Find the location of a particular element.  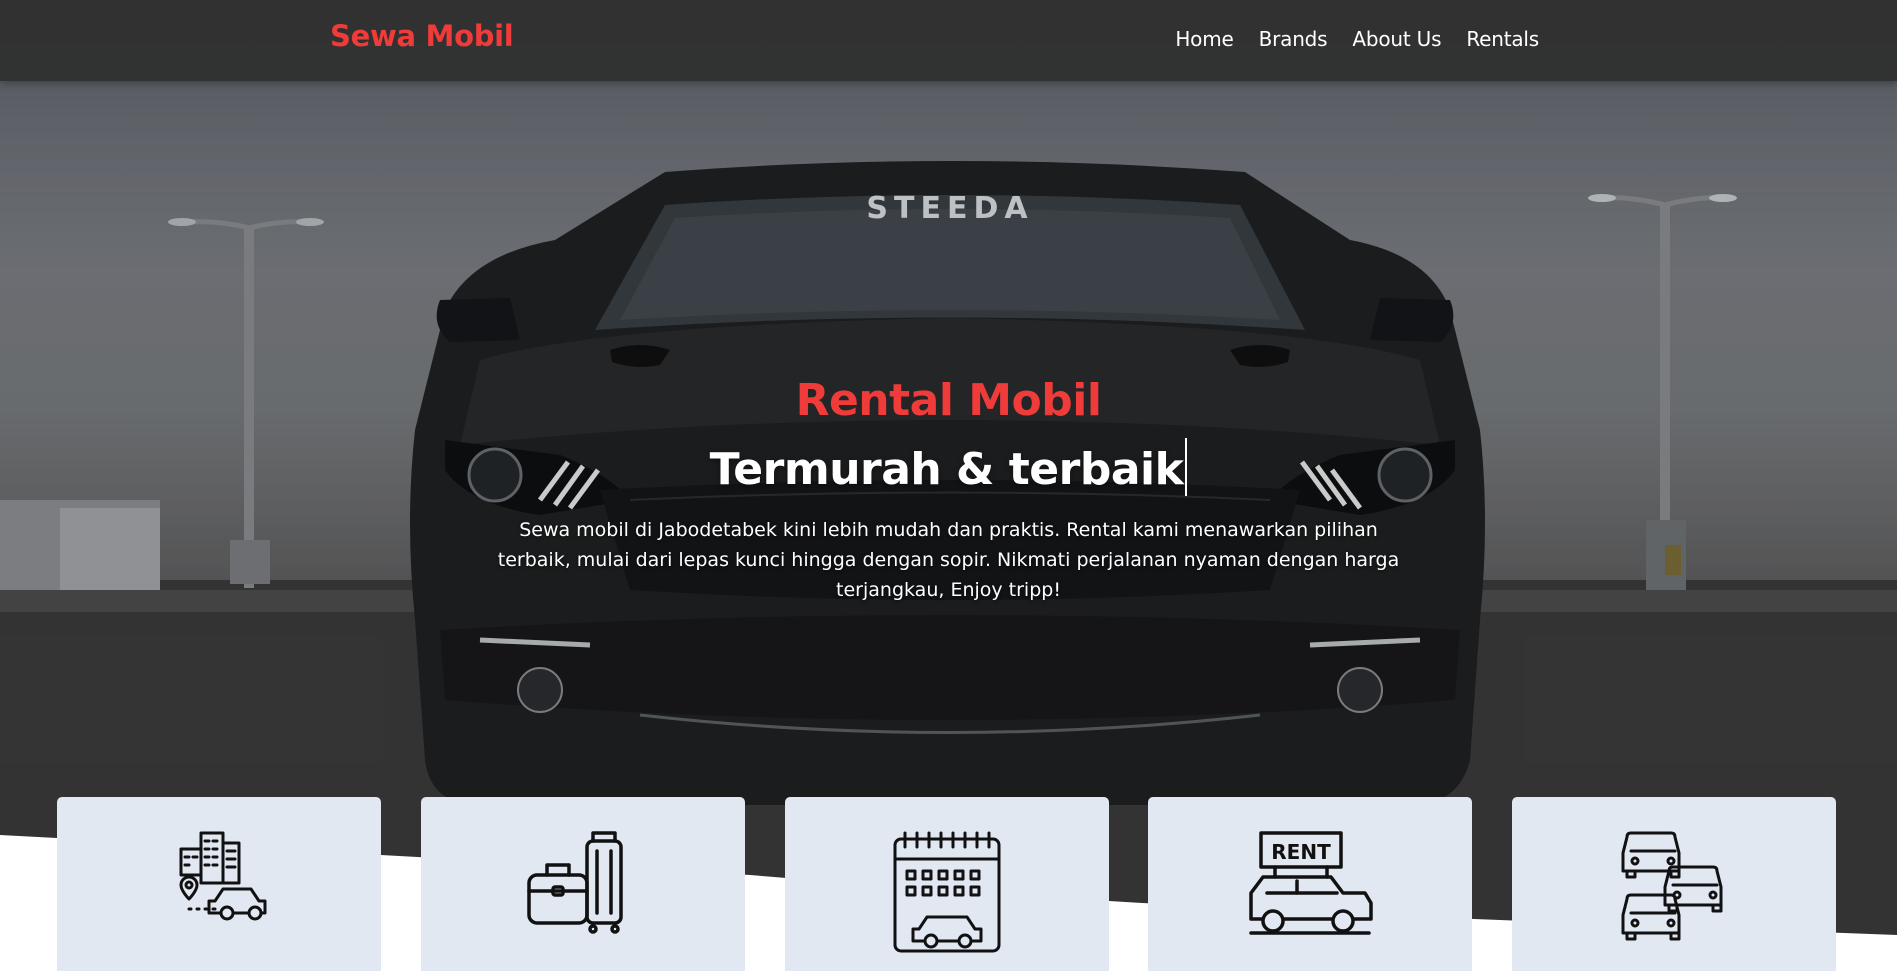

service-card: RENT is located at coordinates (1310, 884).